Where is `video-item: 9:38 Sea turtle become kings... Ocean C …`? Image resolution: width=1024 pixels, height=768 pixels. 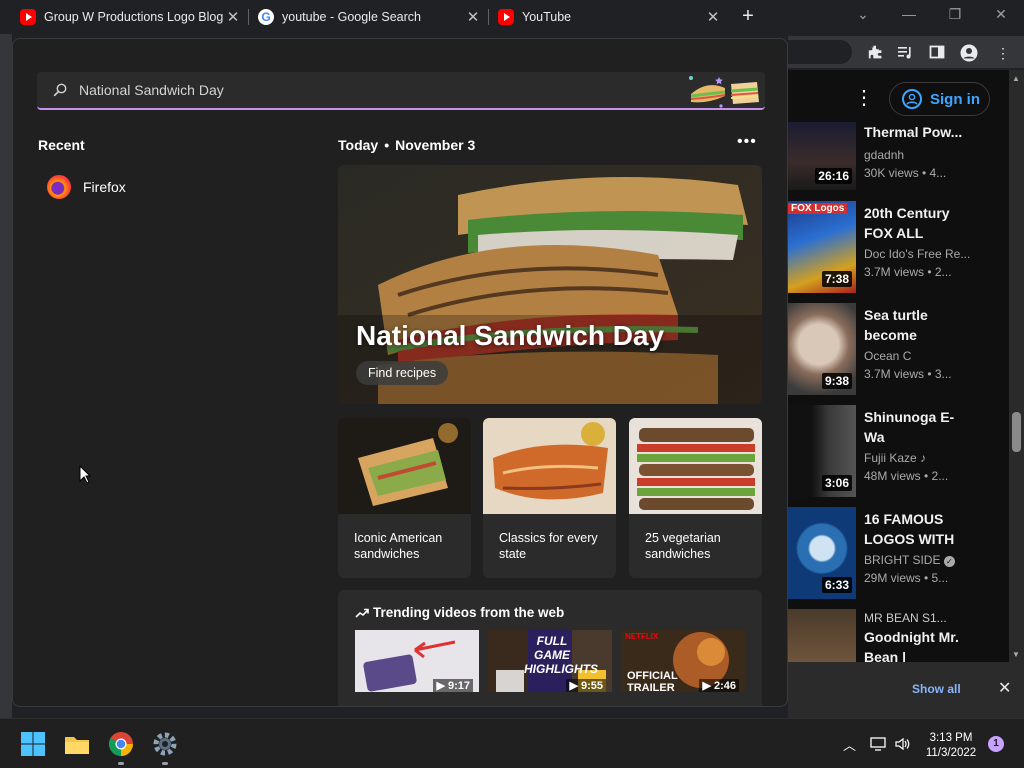 video-item: 9:38 Sea turtle become kings... Ocean C … is located at coordinates (898, 351).